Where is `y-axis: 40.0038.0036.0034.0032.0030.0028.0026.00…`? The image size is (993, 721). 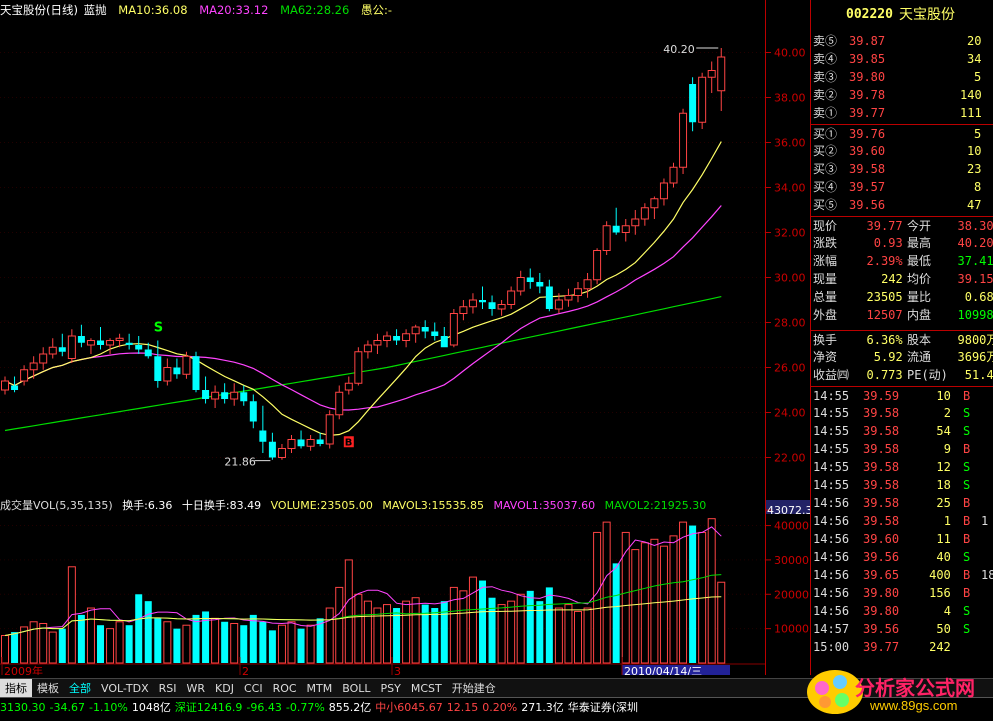 y-axis: 40.0038.0036.0034.0032.0030.0028.0026.00… is located at coordinates (788, 337).